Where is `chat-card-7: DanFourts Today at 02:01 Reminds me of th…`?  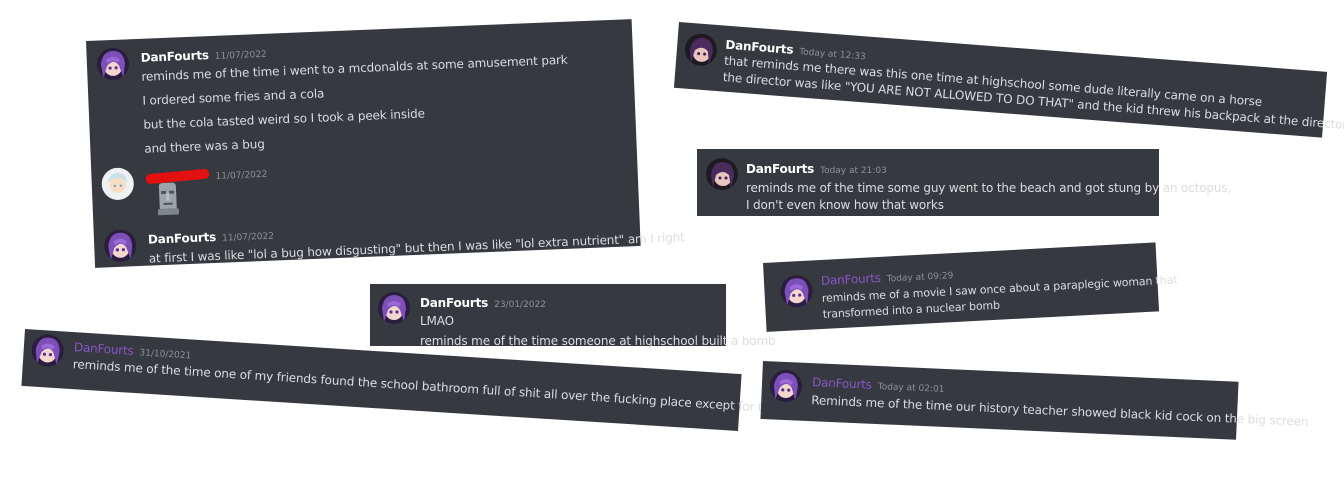
chat-card-7: DanFourts Today at 02:01 Reminds me of th… is located at coordinates (1034, 400).